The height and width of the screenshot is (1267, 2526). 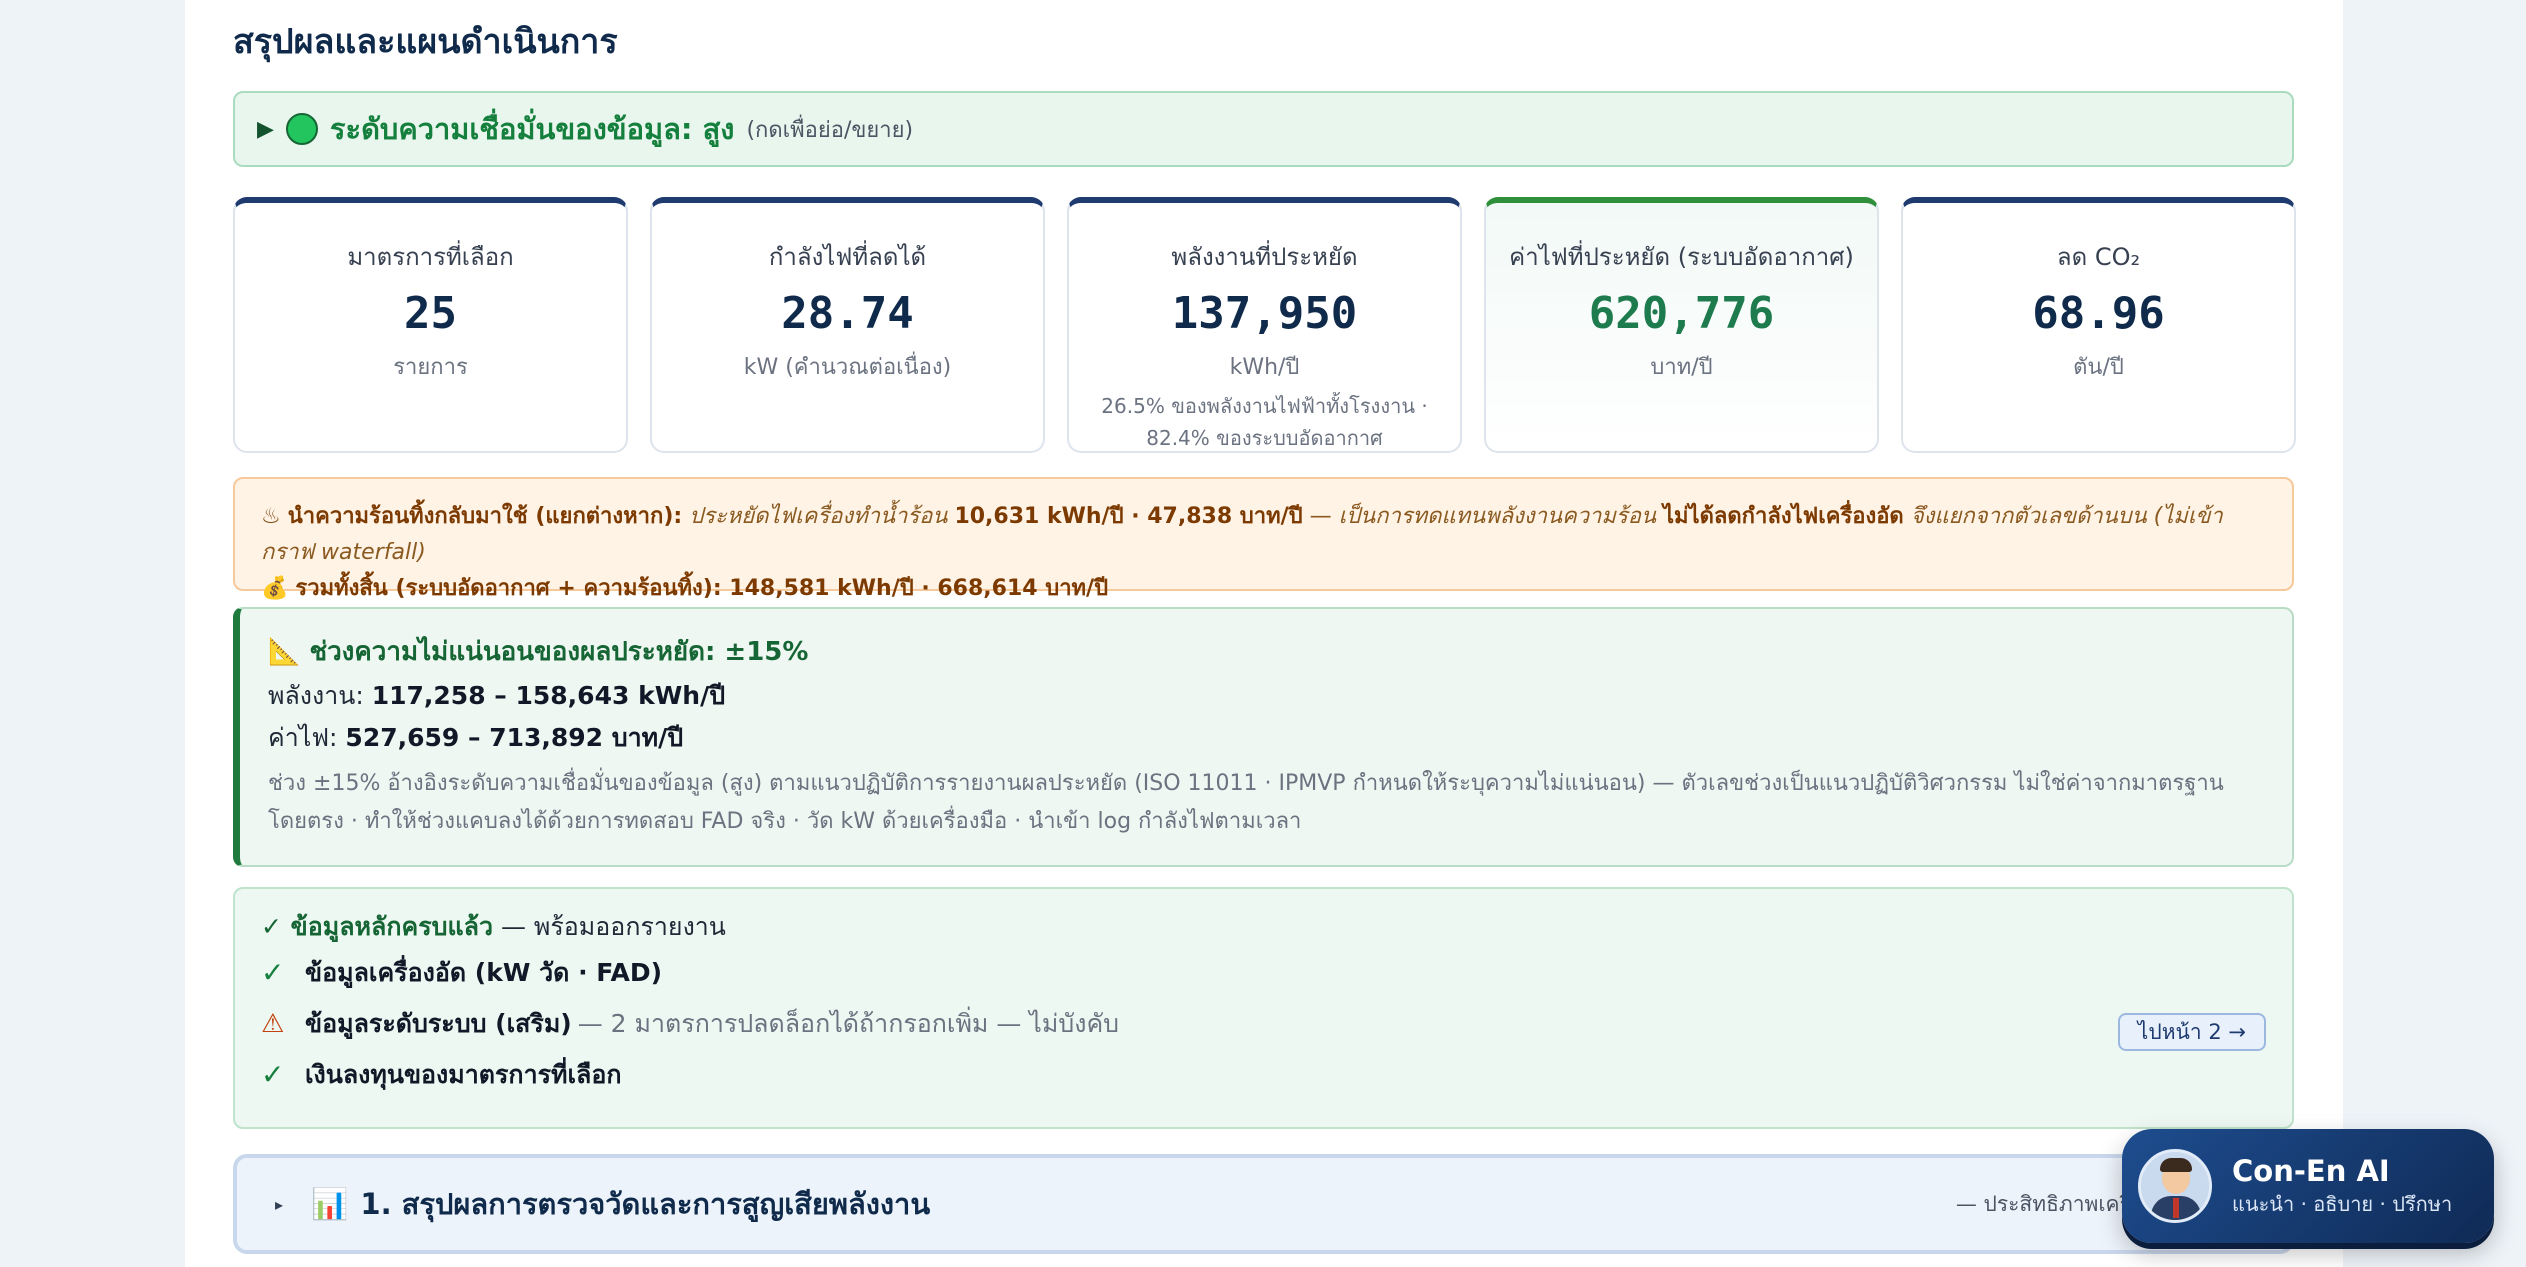 What do you see at coordinates (425, 42) in the screenshot?
I see `page-title: สรุปผลและแผนดำเนินการ` at bounding box center [425, 42].